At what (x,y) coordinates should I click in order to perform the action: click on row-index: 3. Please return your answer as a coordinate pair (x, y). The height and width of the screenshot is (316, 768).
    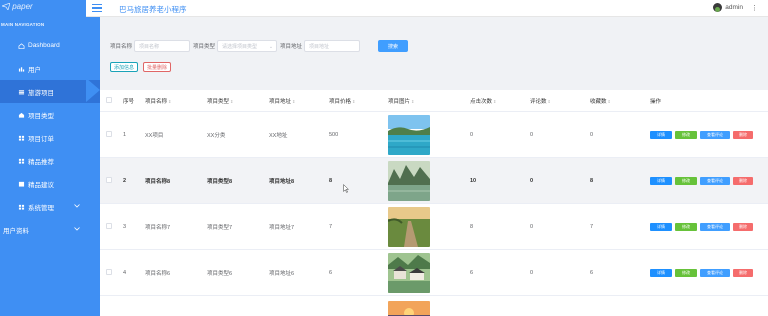
    Looking at the image, I should click on (125, 226).